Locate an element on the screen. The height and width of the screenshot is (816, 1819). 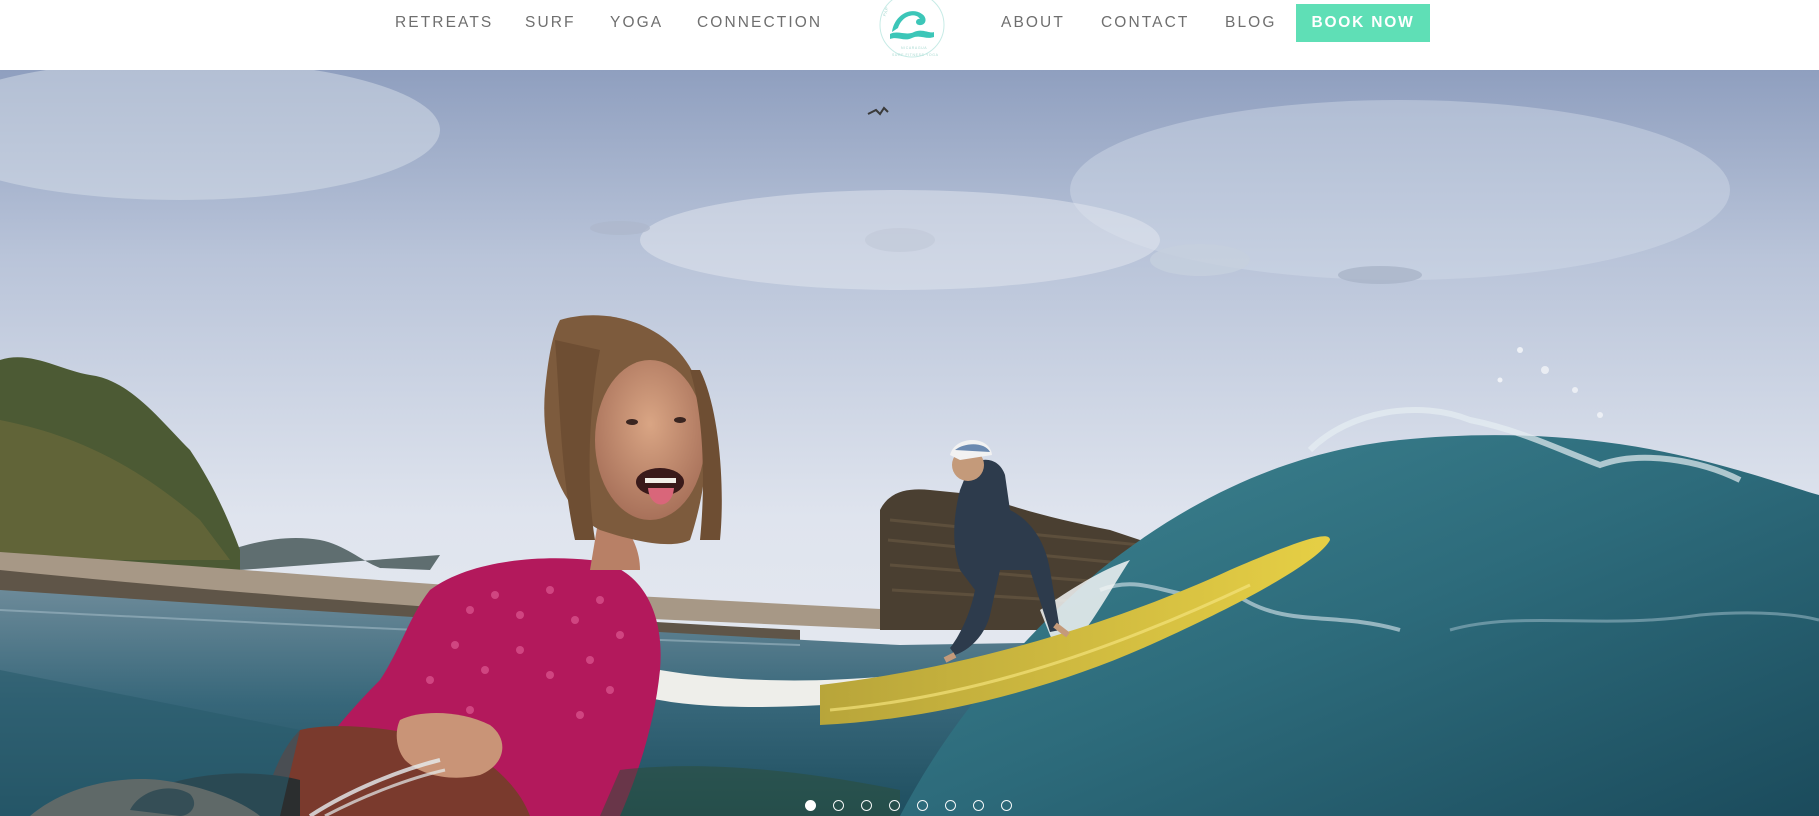
nav-yoga: YOGA is located at coordinates (636, 23).